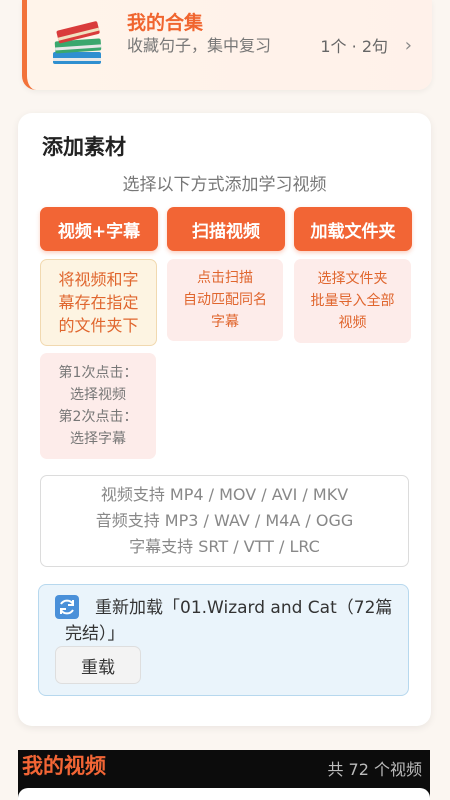  Describe the element at coordinates (354, 46) in the screenshot. I see `collection-count: 1个 · 2句` at that location.